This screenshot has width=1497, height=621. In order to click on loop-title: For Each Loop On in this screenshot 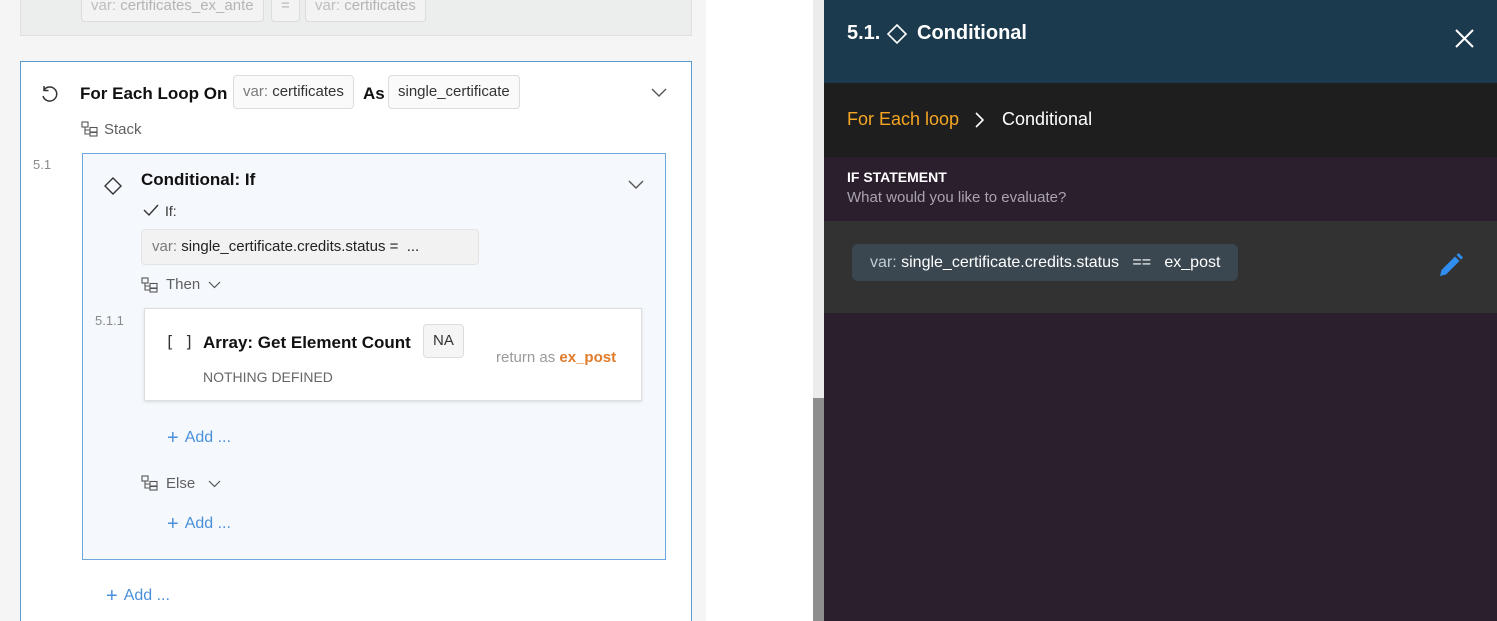, I will do `click(154, 93)`.